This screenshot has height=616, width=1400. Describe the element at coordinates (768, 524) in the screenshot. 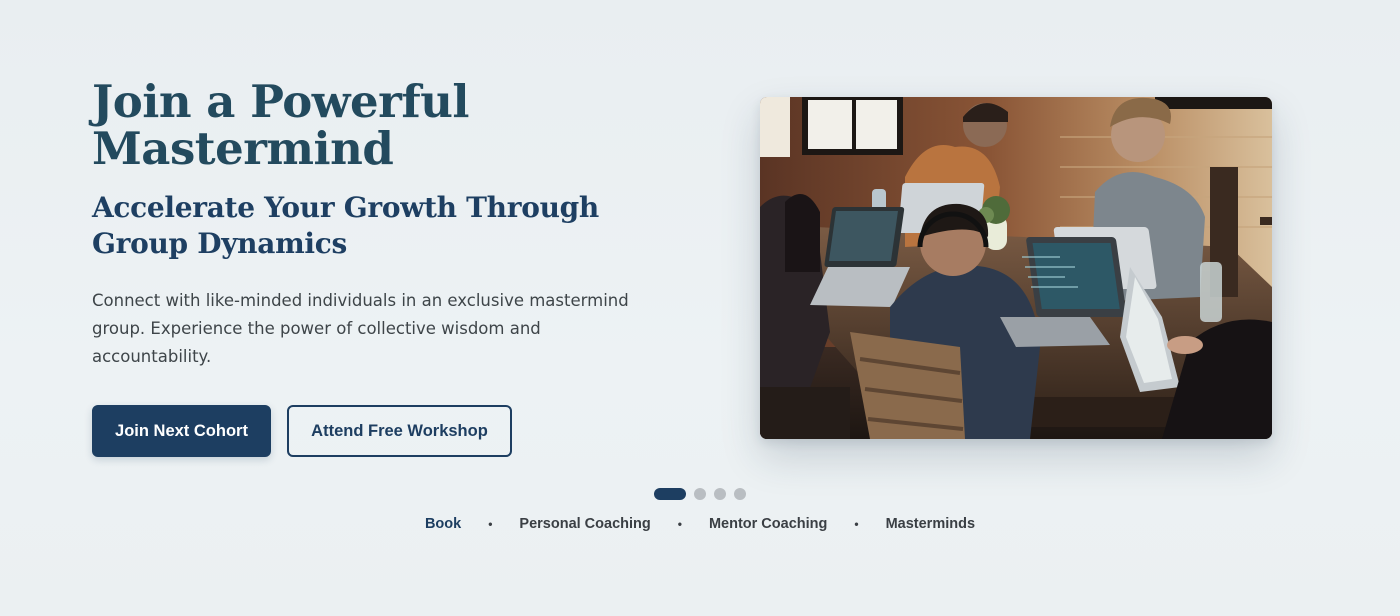

I see `nav-link-mentor-coaching: Mentor Coaching` at that location.